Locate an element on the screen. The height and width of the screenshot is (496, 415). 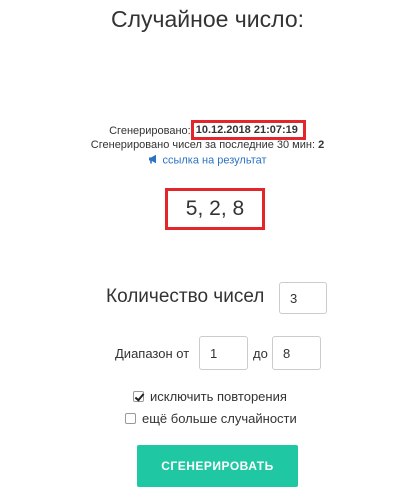
generated-label: Сгенерировано: is located at coordinates (150, 131).